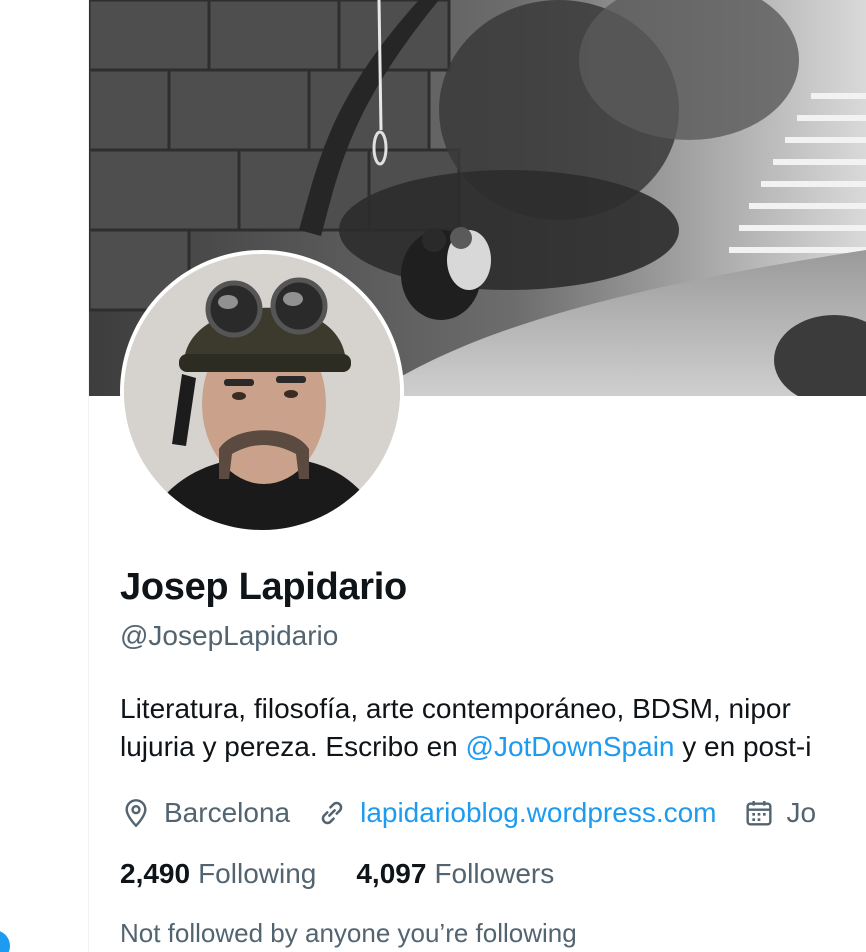  I want to click on profile-joined: Jo, so click(780, 813).